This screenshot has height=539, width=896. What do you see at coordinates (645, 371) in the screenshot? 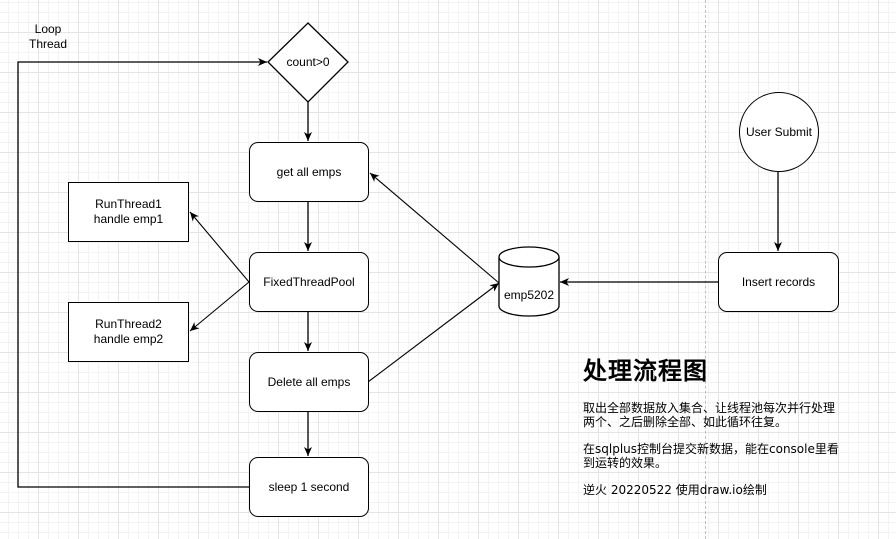
I see `notes-heading: 处理流程图` at bounding box center [645, 371].